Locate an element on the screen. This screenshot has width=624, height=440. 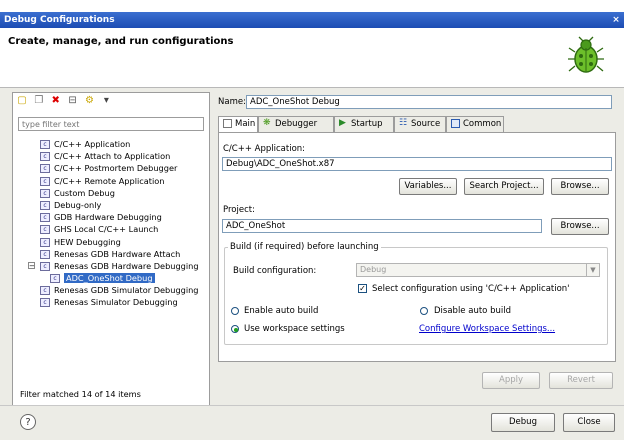
build-config-label: Build configuration: is located at coordinates (275, 271).